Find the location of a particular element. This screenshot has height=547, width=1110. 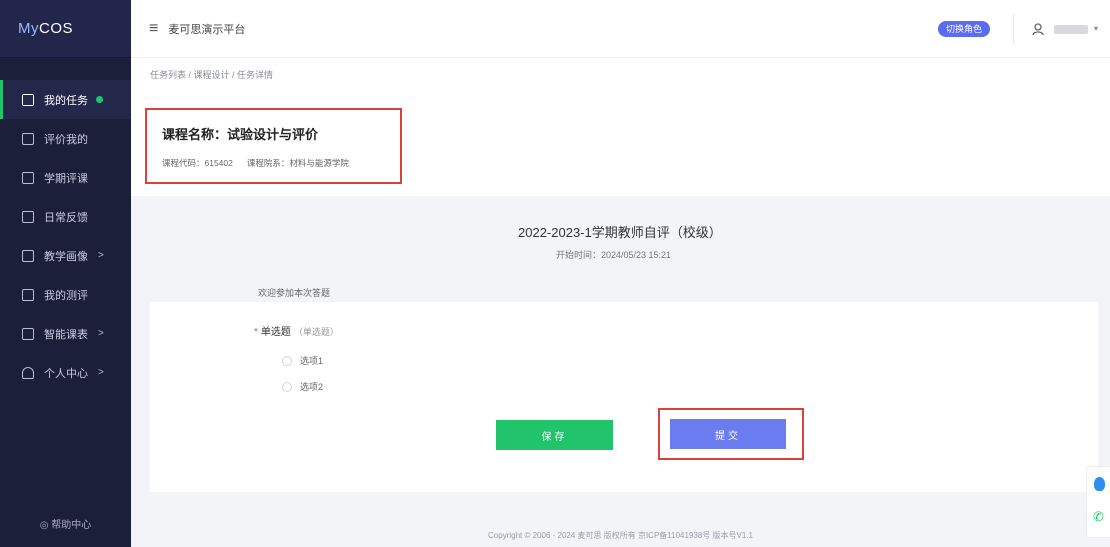

submit-button: 提交 is located at coordinates (728, 434).